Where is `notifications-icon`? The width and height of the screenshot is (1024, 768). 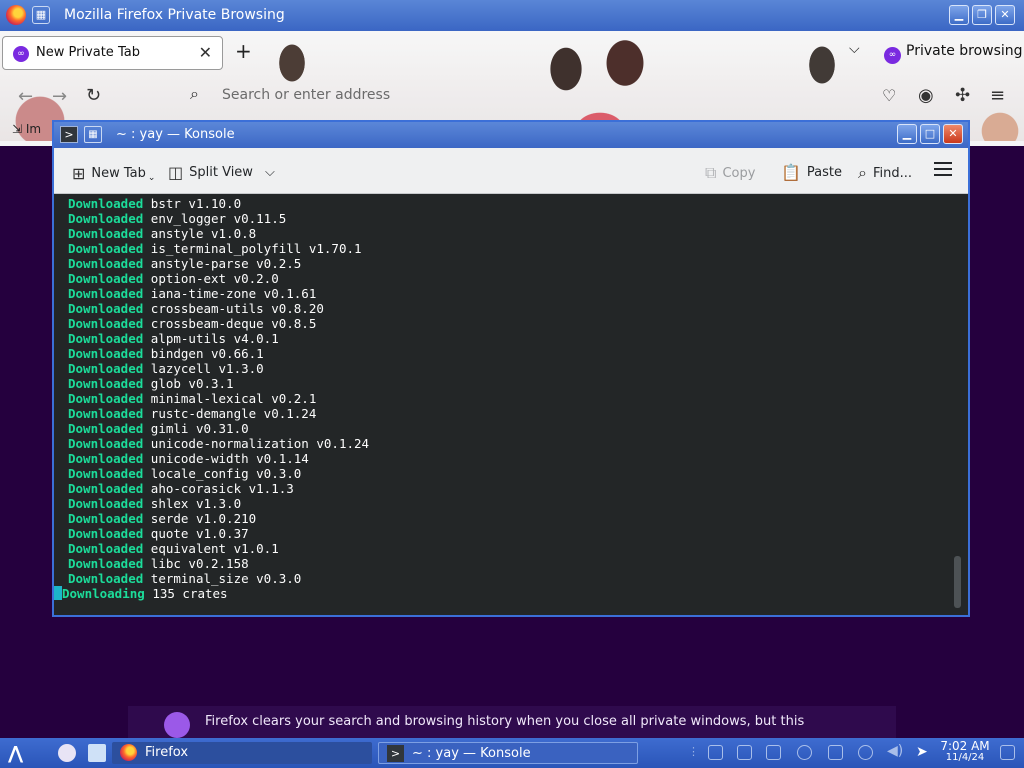
notifications-icon is located at coordinates (773, 752).